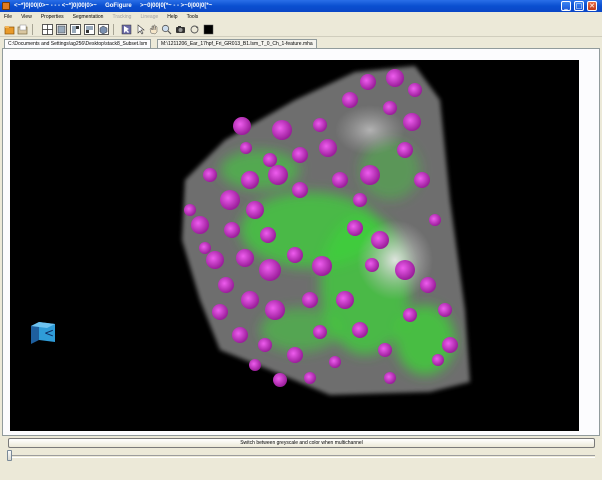  Describe the element at coordinates (126, 29) in the screenshot. I see `pointer-icon` at that location.